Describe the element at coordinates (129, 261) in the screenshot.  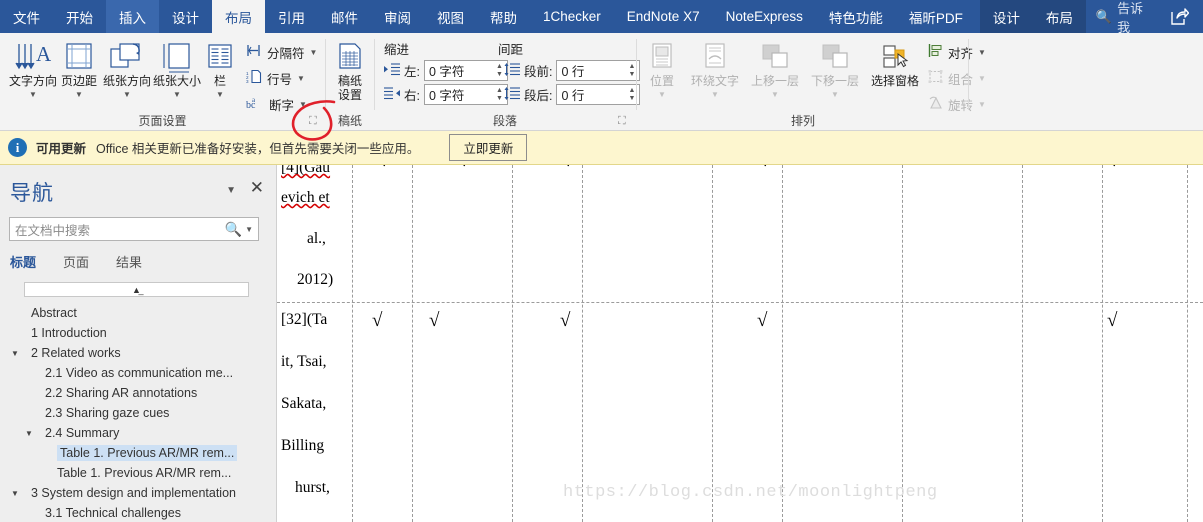
I see `tab-results: 结果` at that location.